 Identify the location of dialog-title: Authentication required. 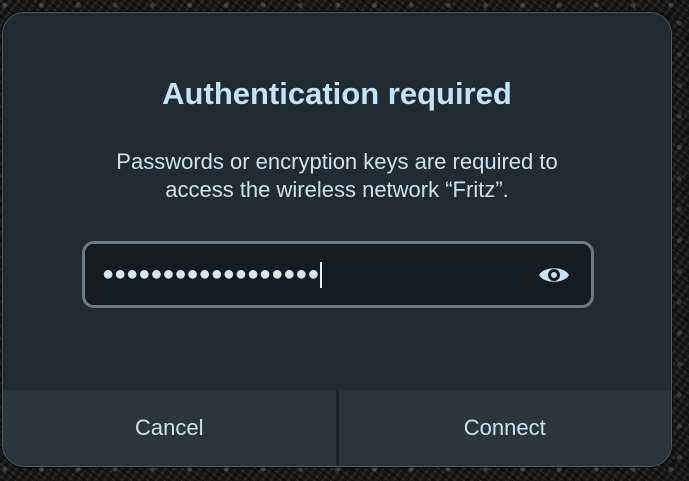
(337, 93).